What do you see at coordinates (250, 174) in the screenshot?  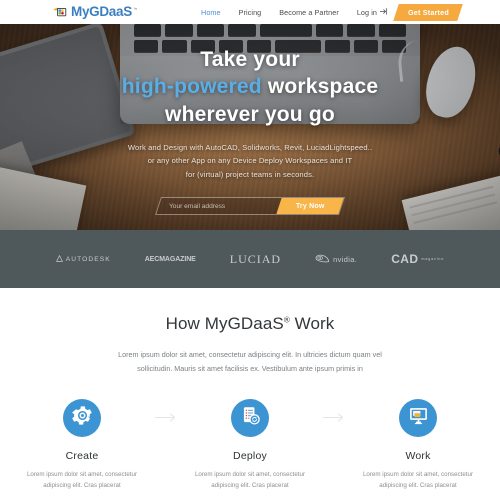 I see `hero-subtext-line3: for (virtual) project teams in seconds.` at bounding box center [250, 174].